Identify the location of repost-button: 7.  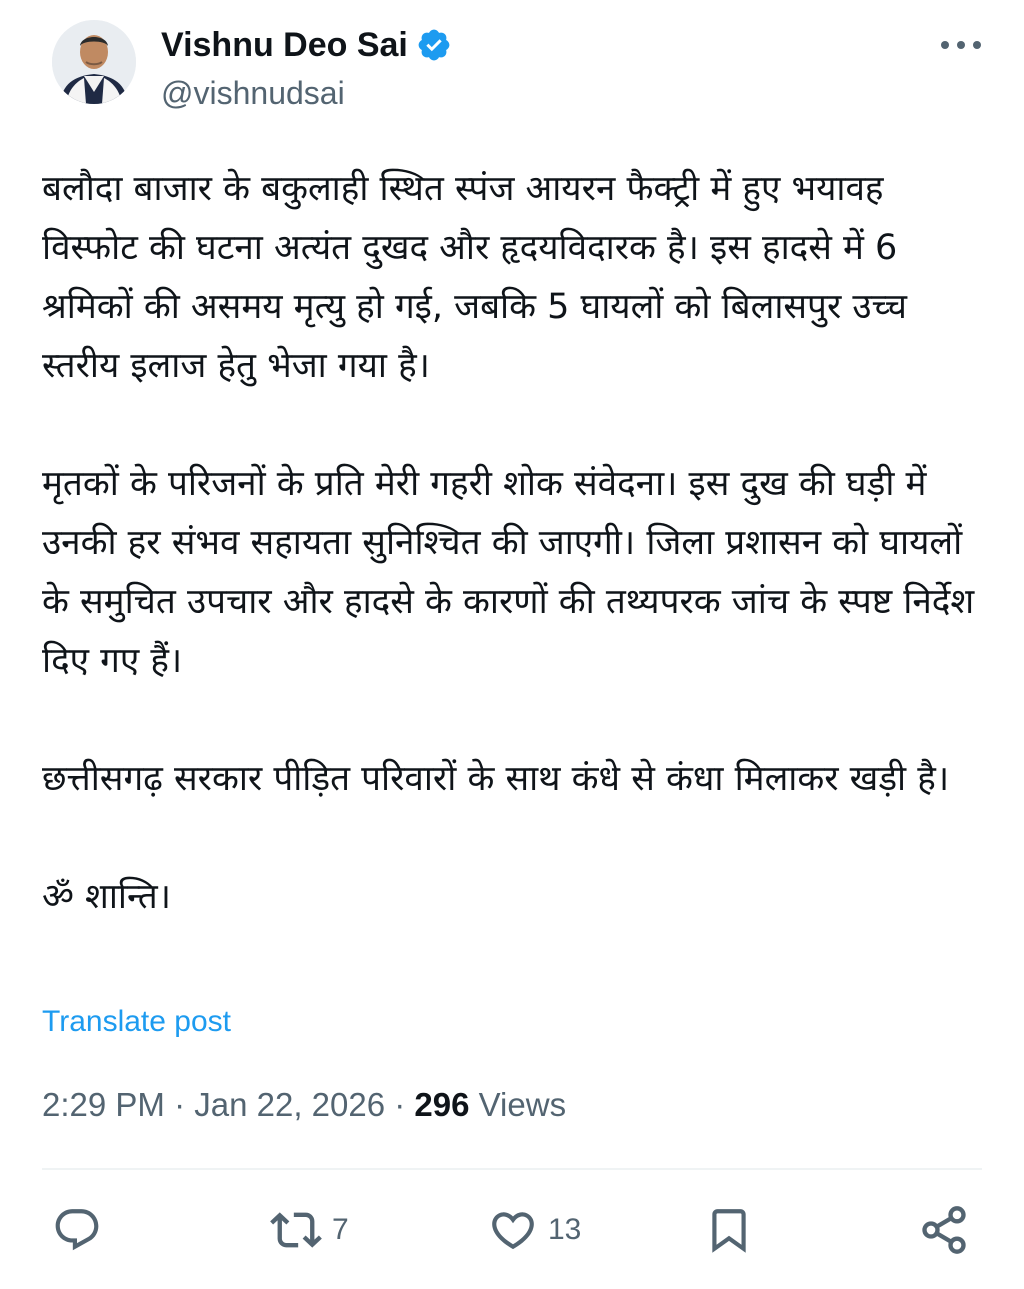
(309, 1230).